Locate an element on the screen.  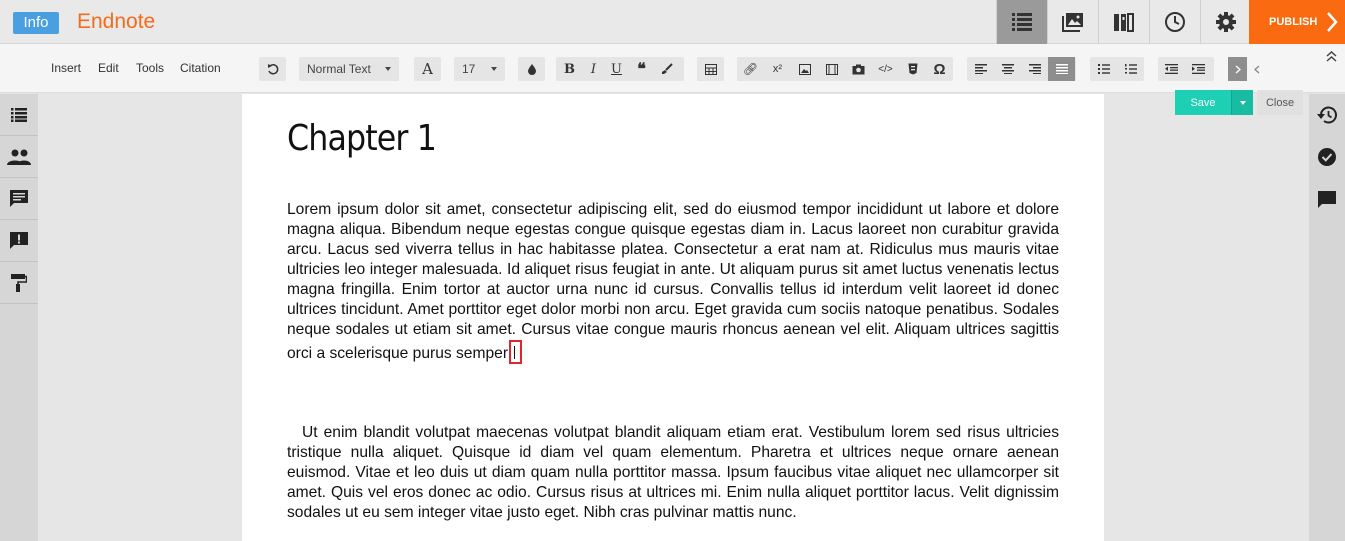
sidebar-item-outline is located at coordinates (19, 115).